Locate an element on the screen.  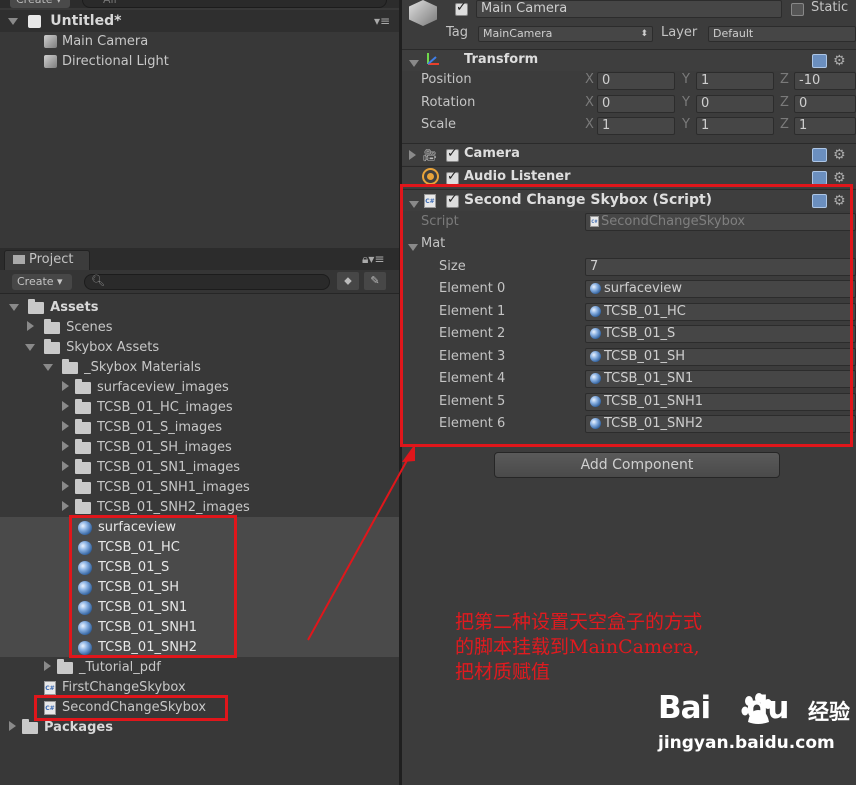
annotation-text: 把第二种设置天空盒子的方式 的脚本挂载到MainCamera, 把材质赋值 is located at coordinates (578, 647).